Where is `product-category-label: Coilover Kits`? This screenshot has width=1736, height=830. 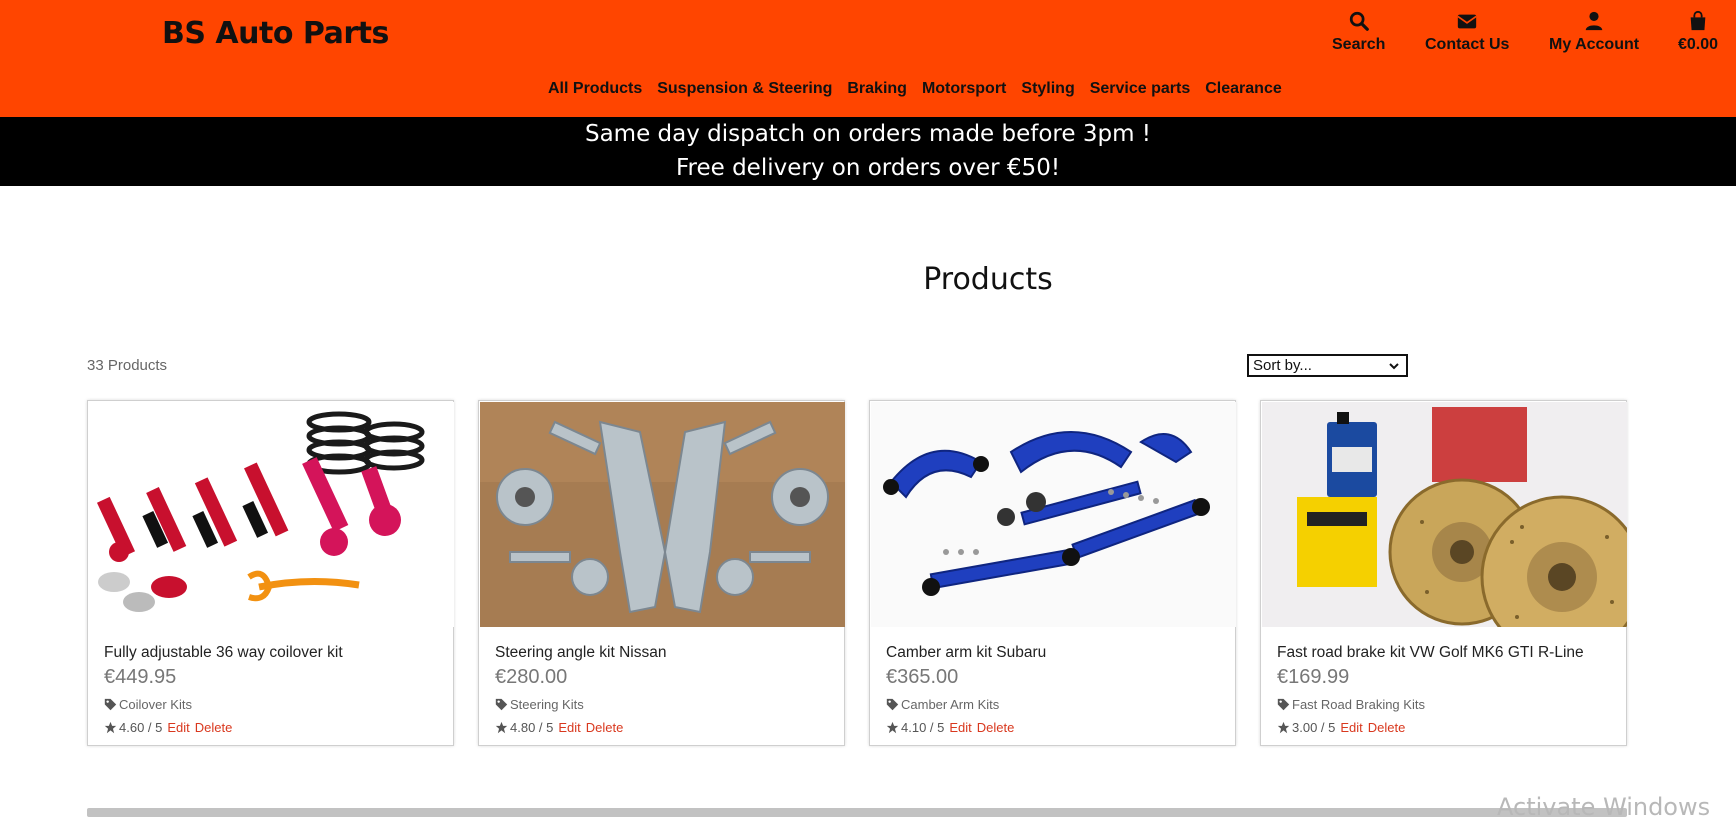
product-category-label: Coilover Kits is located at coordinates (155, 704).